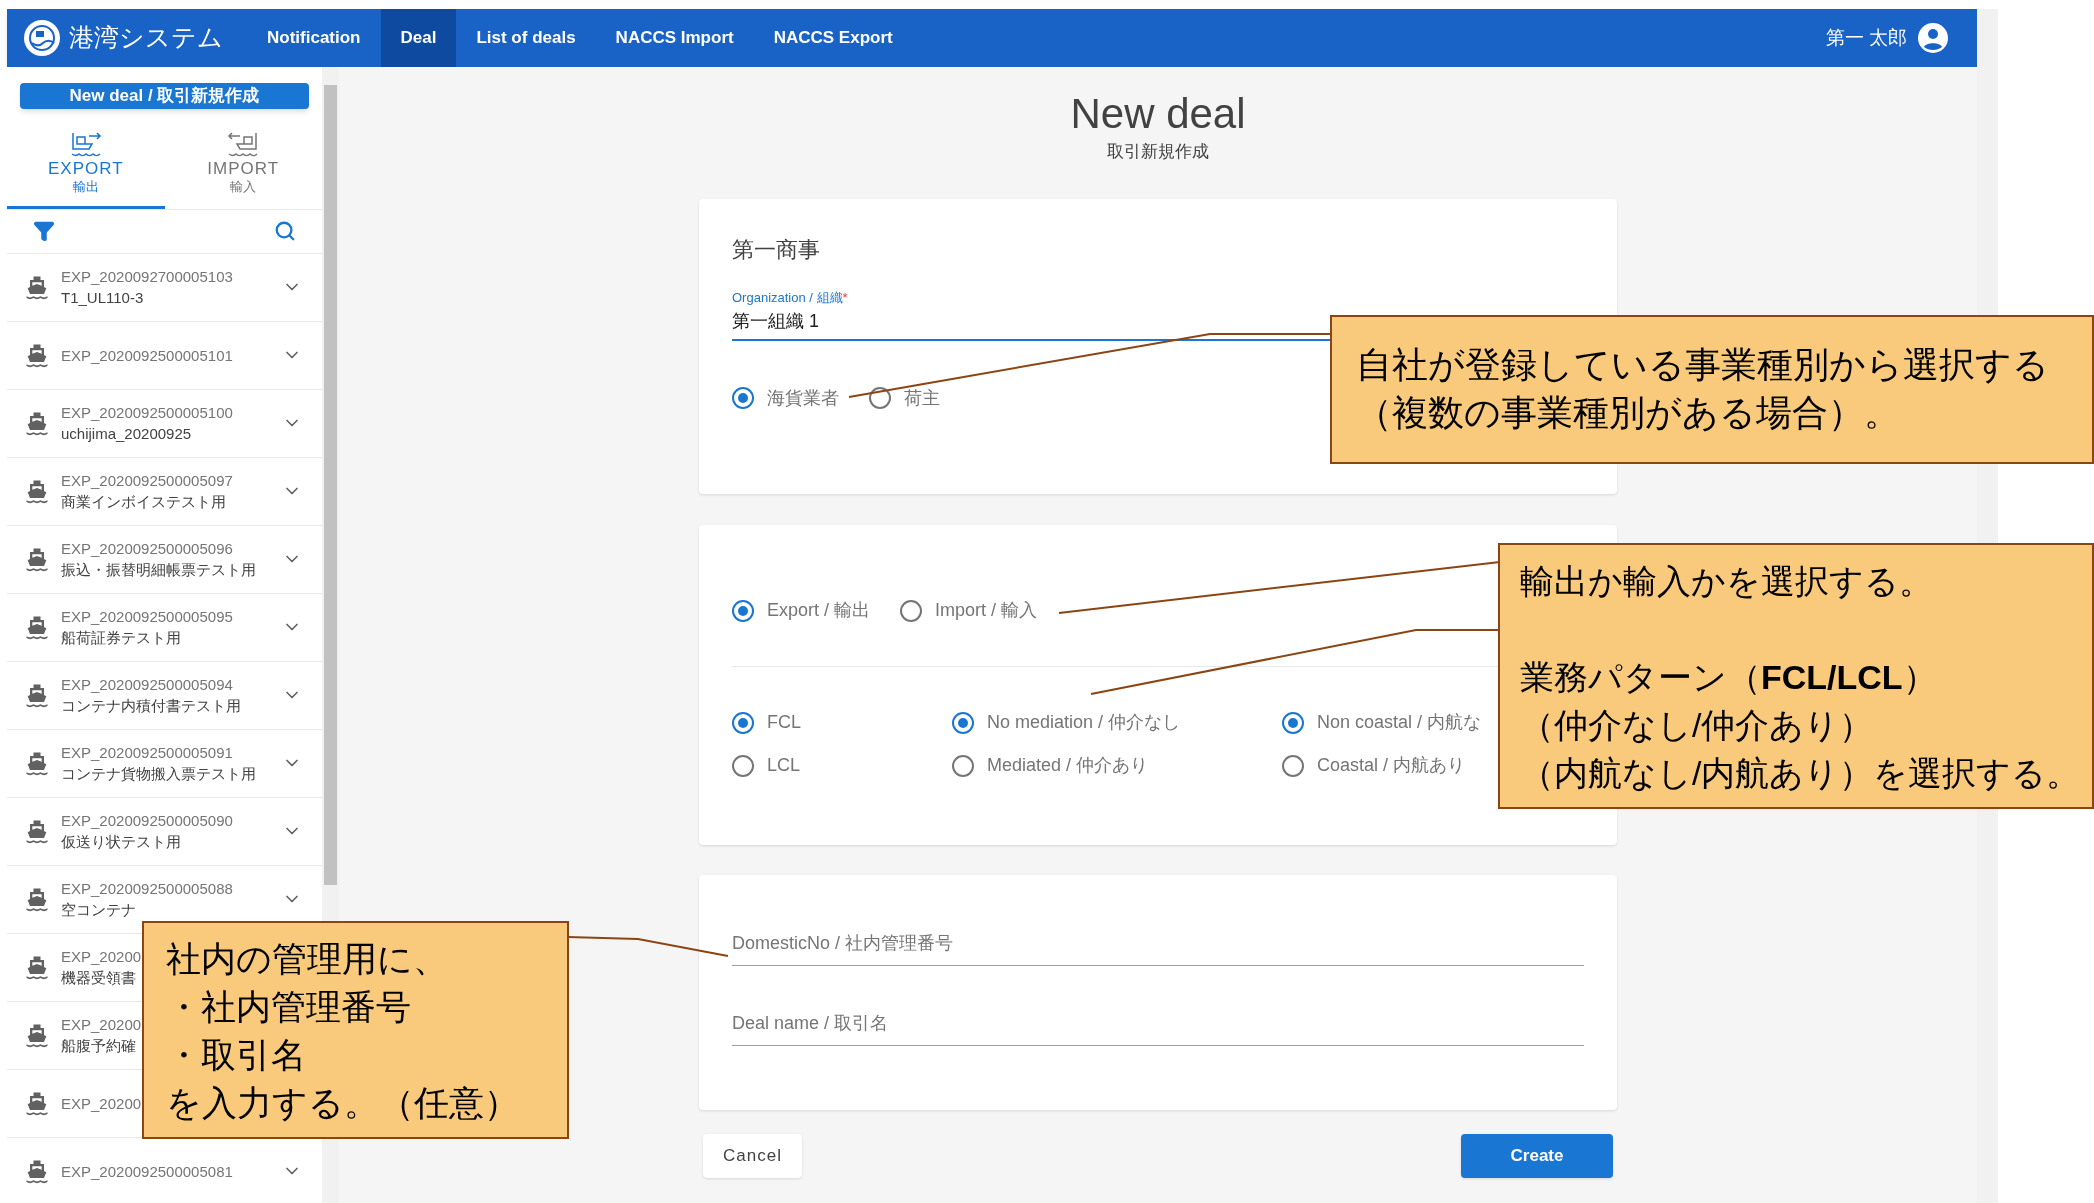  I want to click on deal-id: EXP_2020092500005081, so click(147, 1171).